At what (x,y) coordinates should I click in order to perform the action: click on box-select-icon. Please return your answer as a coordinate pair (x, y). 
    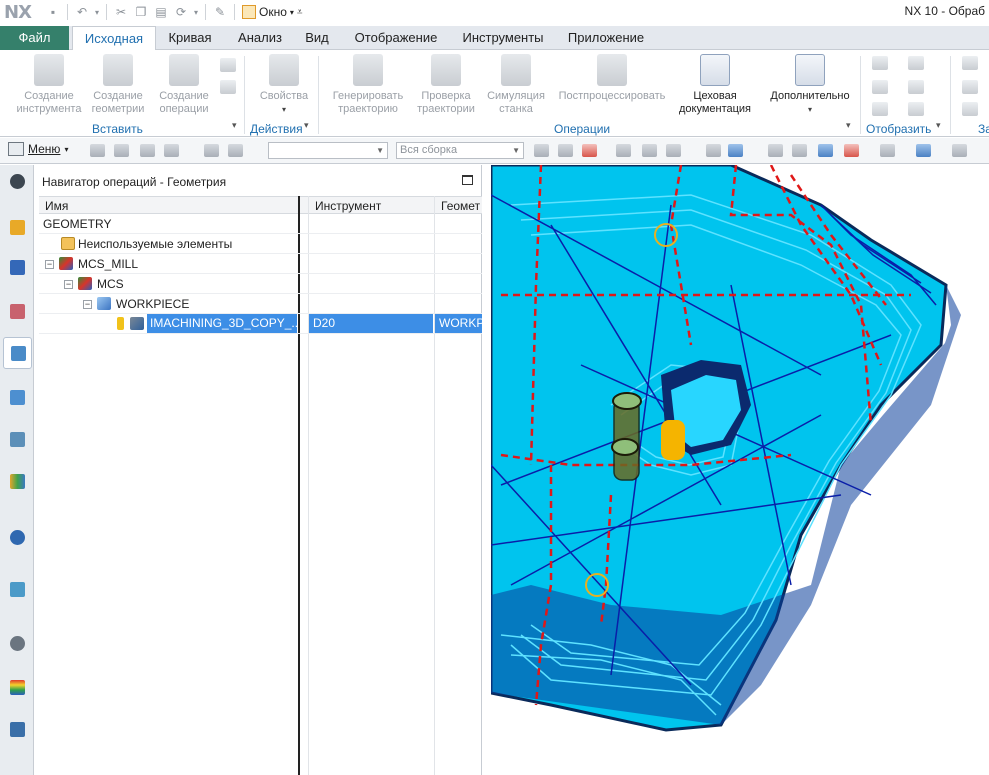
    Looking at the image, I should click on (673, 150).